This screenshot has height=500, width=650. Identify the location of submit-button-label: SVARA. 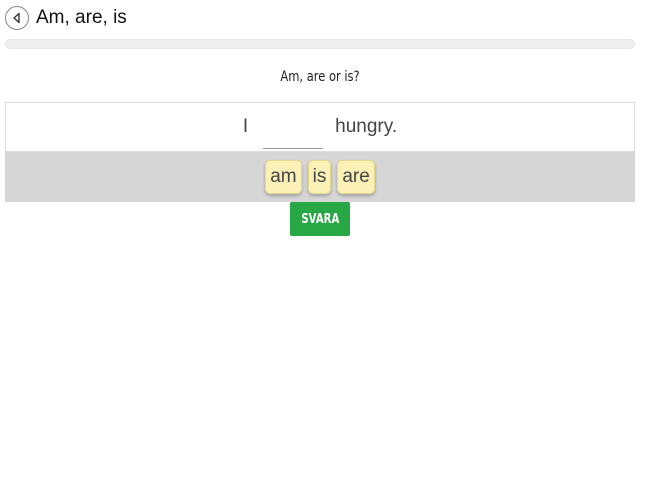
(320, 219).